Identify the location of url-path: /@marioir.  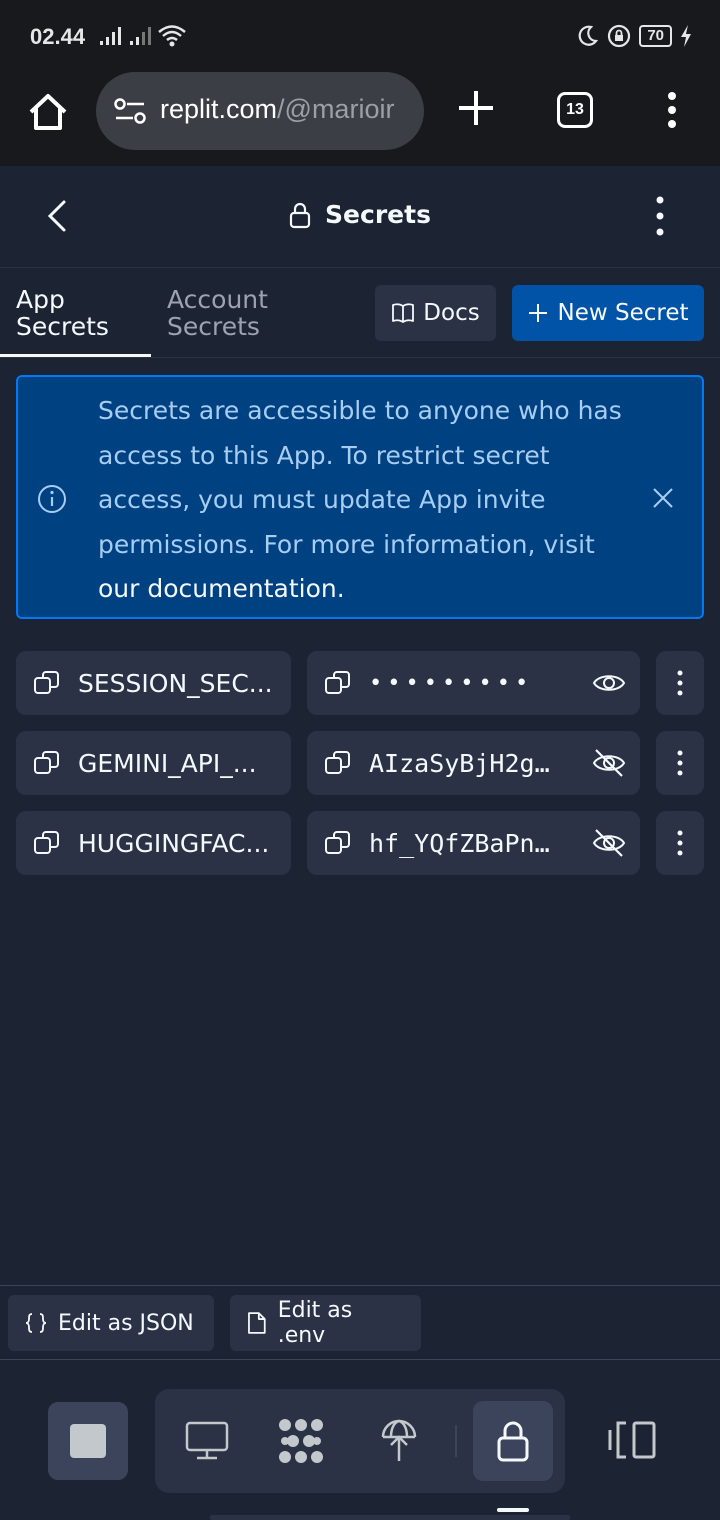
(336, 109).